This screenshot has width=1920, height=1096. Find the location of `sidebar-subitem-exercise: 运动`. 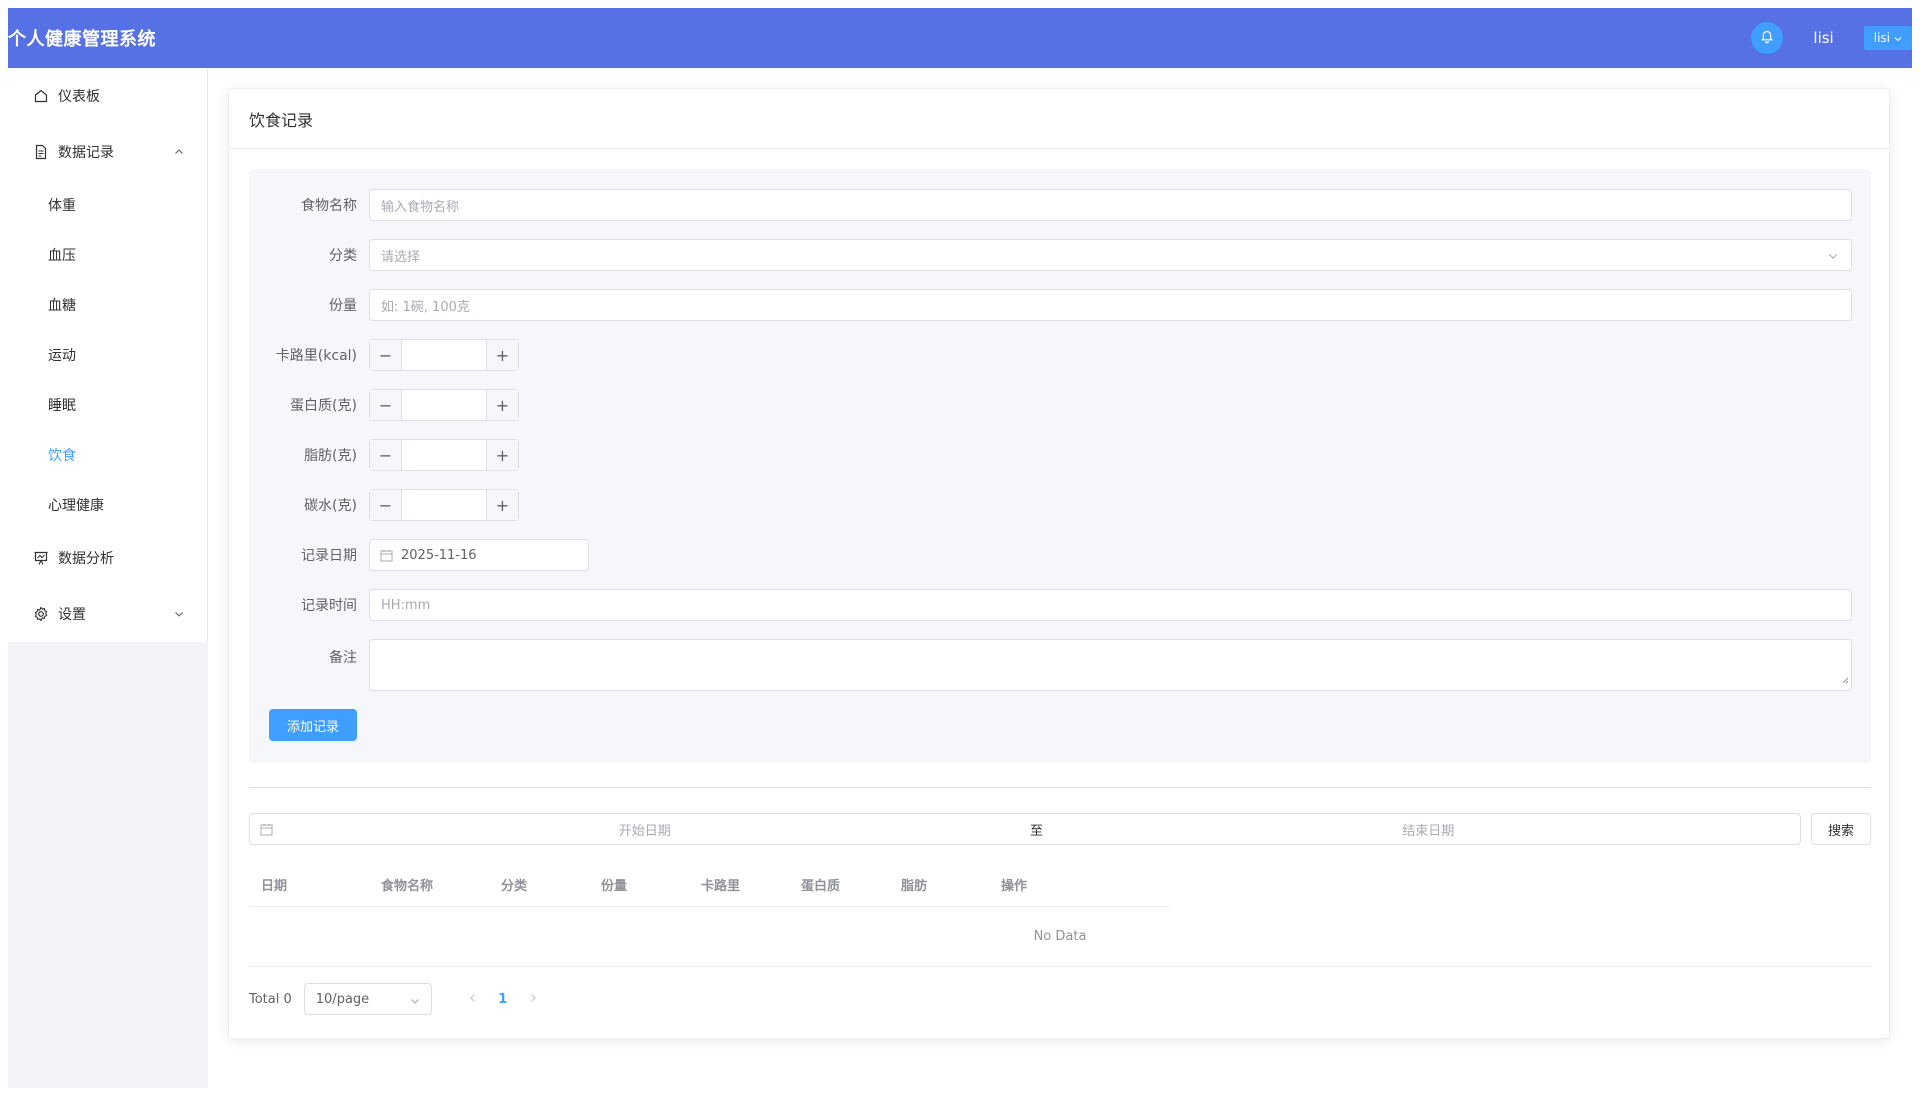

sidebar-subitem-exercise: 运动 is located at coordinates (107, 355).